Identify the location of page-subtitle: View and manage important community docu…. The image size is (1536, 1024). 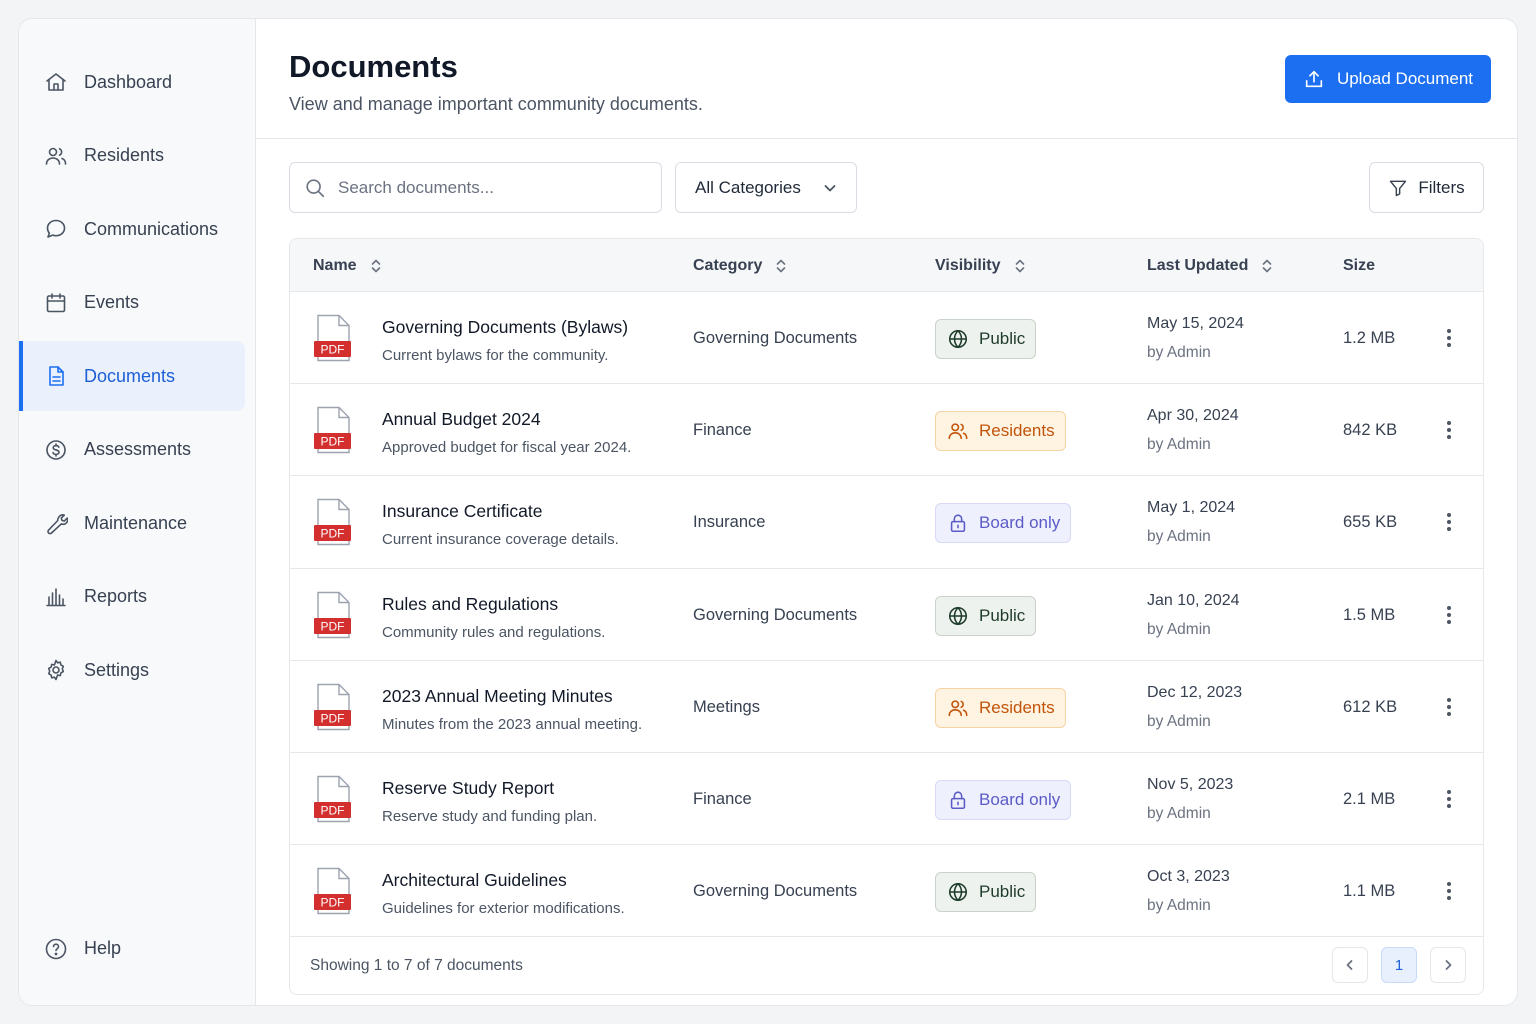
(496, 104).